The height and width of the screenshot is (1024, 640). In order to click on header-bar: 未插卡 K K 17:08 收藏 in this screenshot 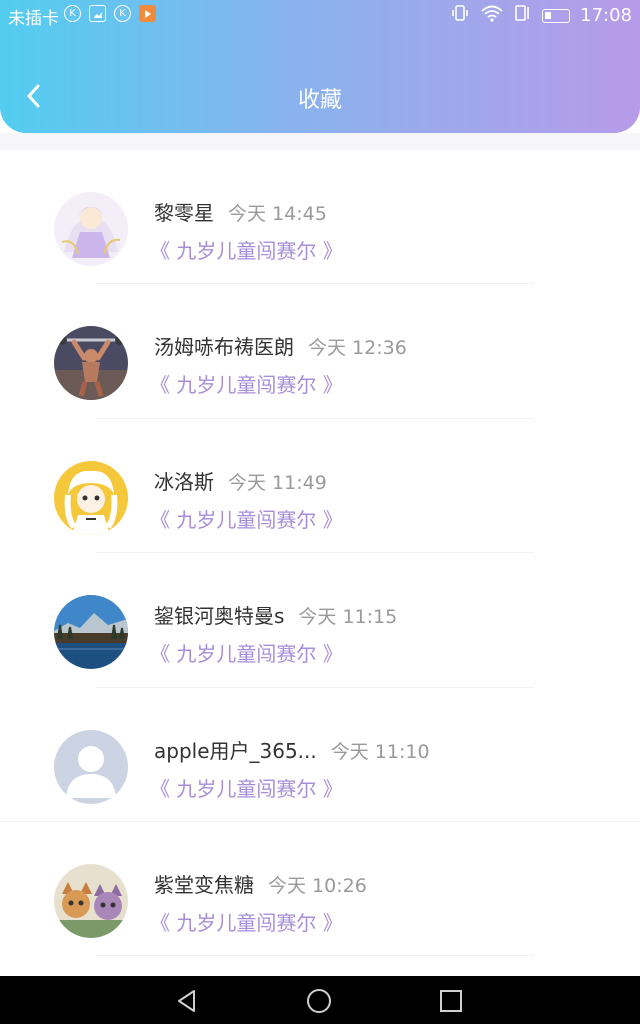, I will do `click(320, 66)`.